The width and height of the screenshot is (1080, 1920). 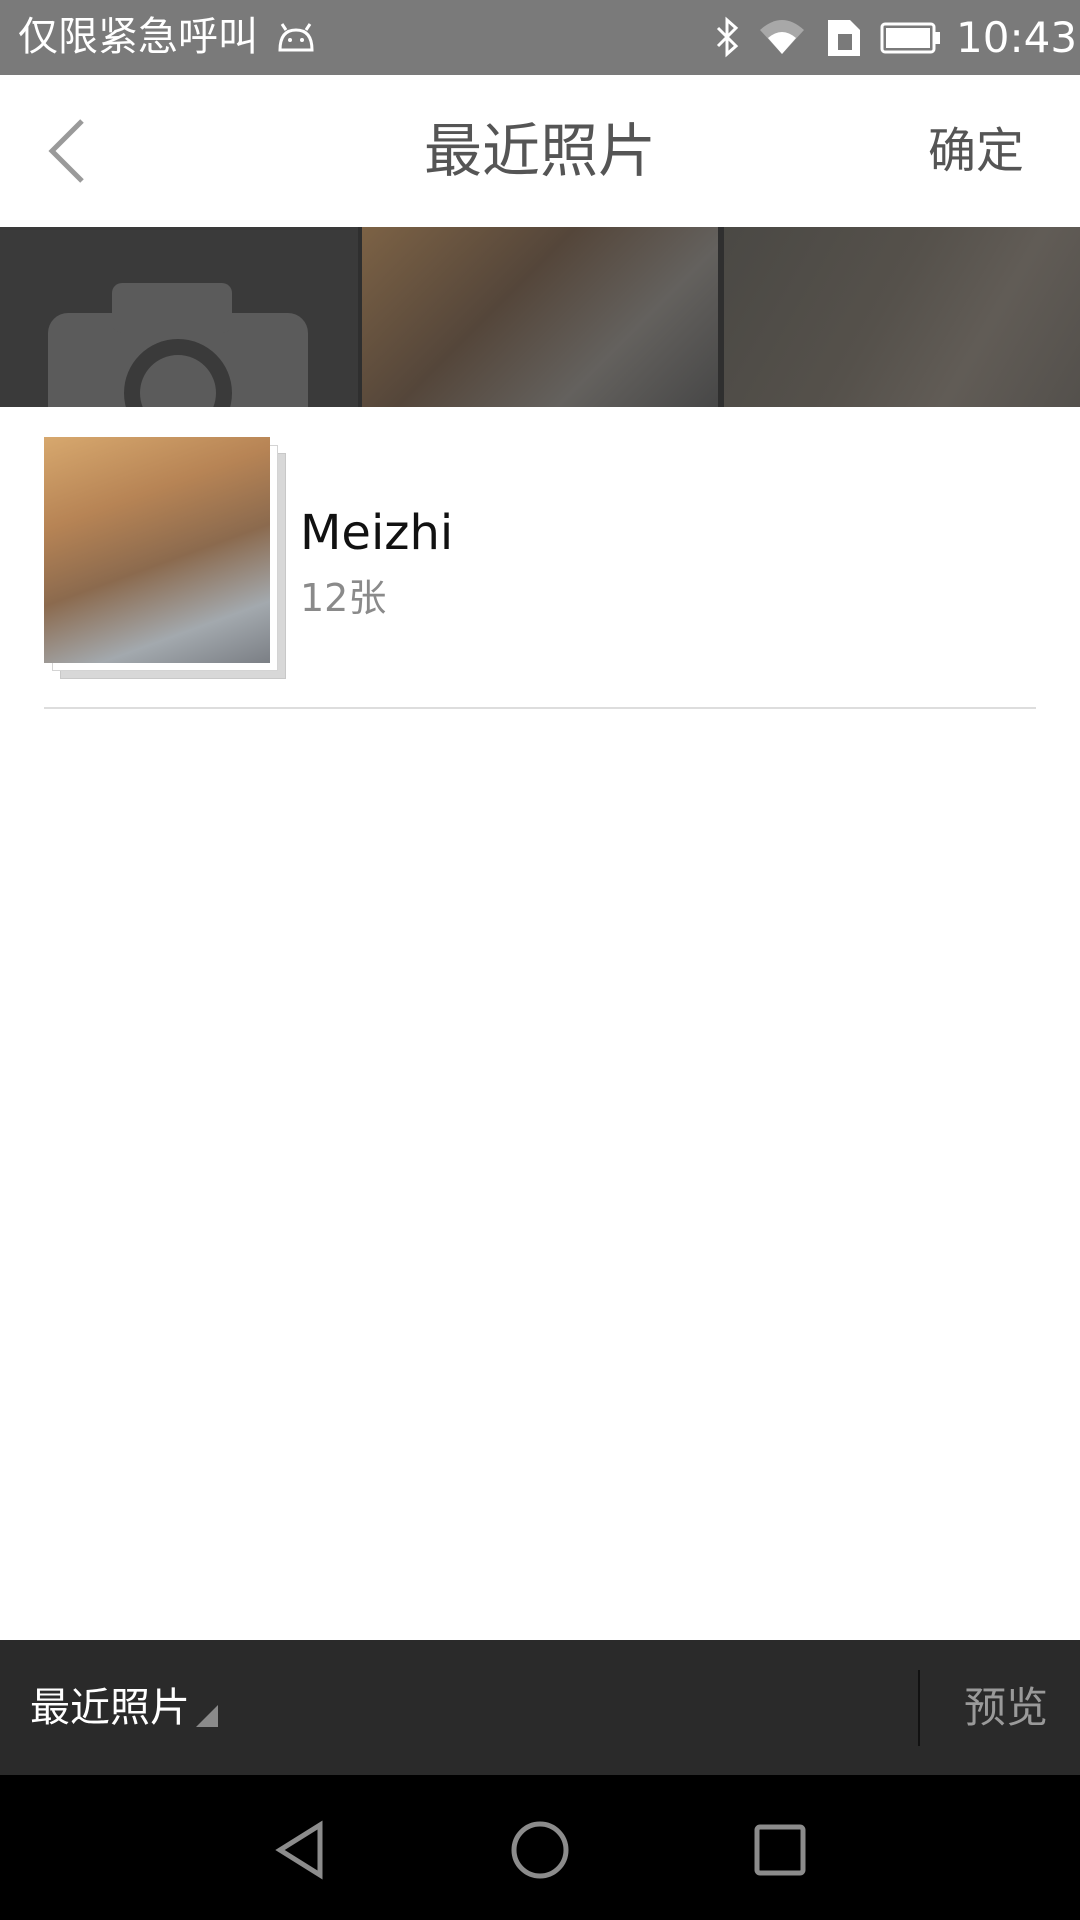 What do you see at coordinates (377, 533) in the screenshot?
I see `album-name: Meizhi` at bounding box center [377, 533].